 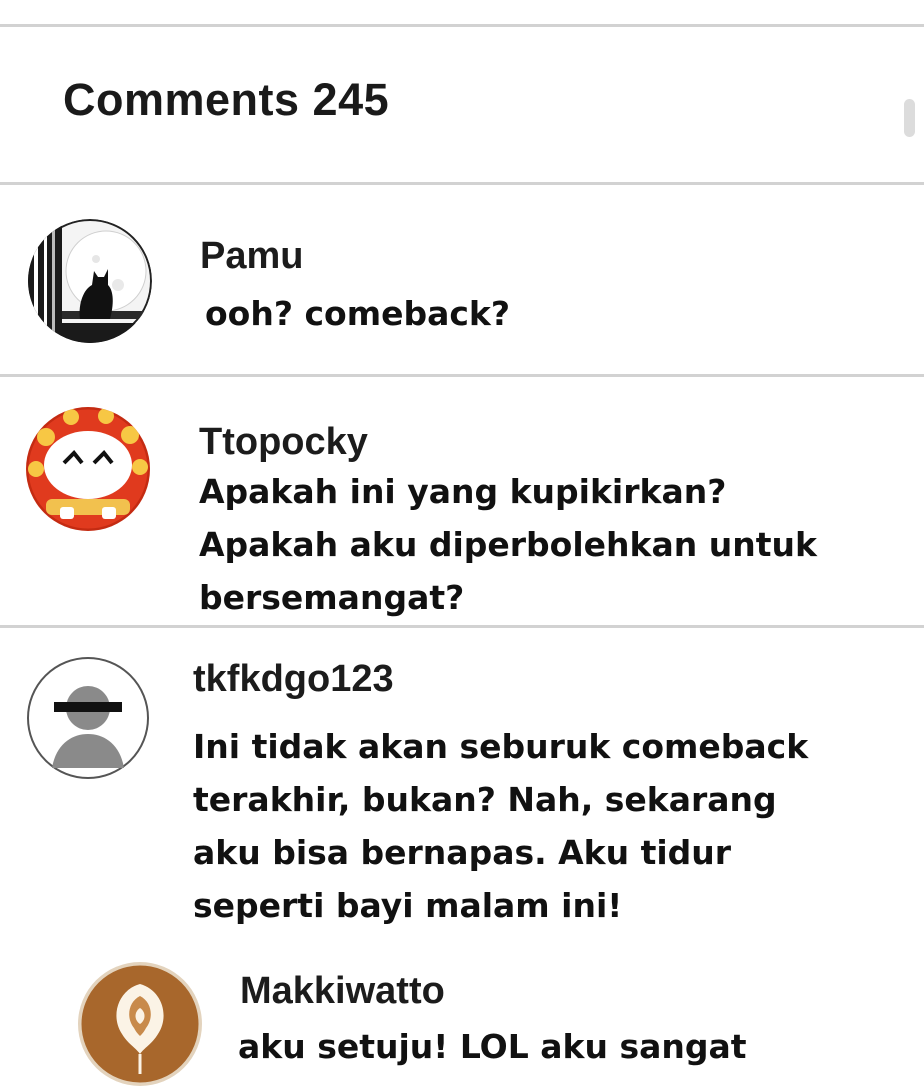 What do you see at coordinates (463, 491) in the screenshot?
I see `comment-text-line: Apakah ini yang kupikirkan?` at bounding box center [463, 491].